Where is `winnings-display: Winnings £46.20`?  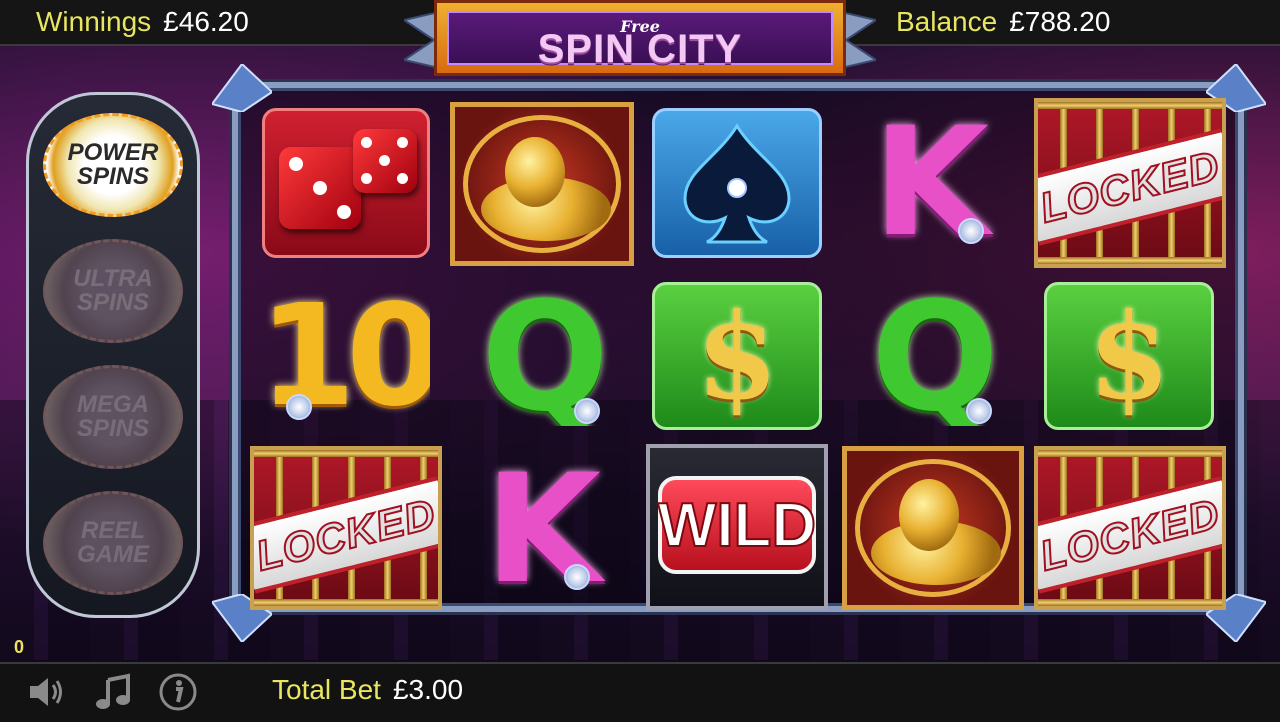 winnings-display: Winnings £46.20 is located at coordinates (142, 22).